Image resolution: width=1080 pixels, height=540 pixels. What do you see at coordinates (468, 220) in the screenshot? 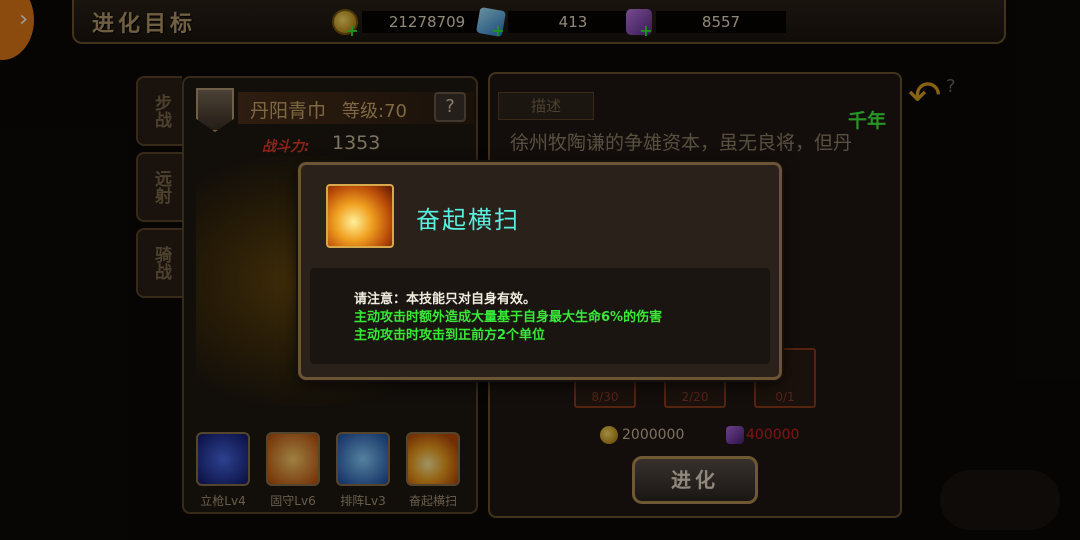
I see `popup-skill-name: 奋起横扫` at bounding box center [468, 220].